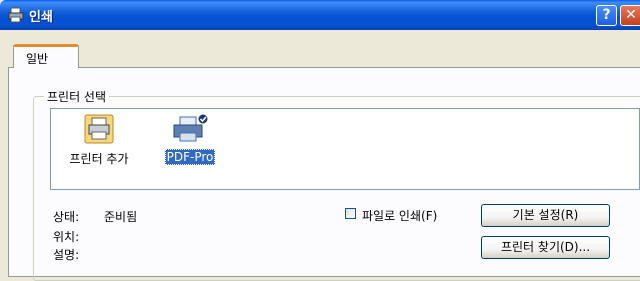 This screenshot has height=281, width=640. I want to click on printer-item-add: 프린터 추가, so click(99, 140).